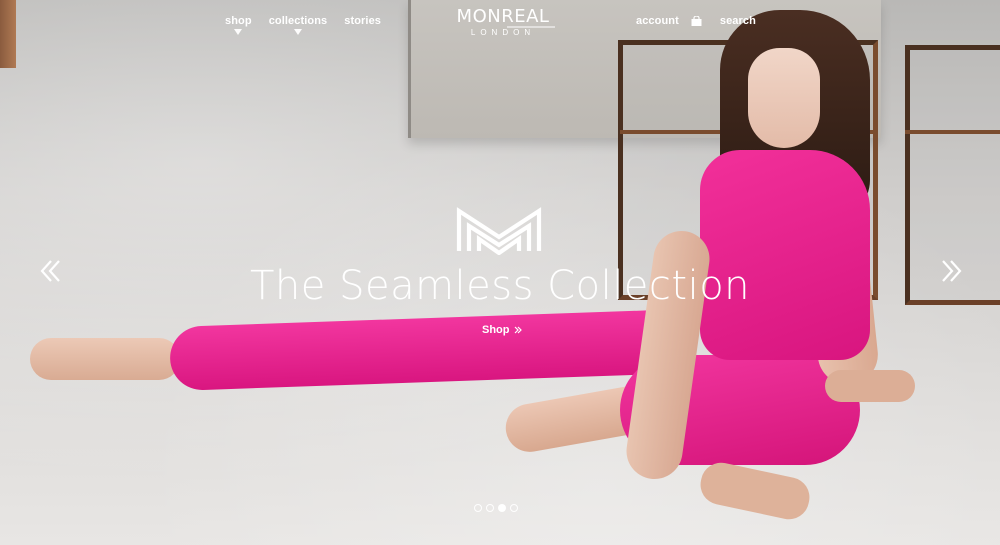 The height and width of the screenshot is (545, 1000). Describe the element at coordinates (500, 286) in the screenshot. I see `hero-headline: The Seamless Collection` at that location.